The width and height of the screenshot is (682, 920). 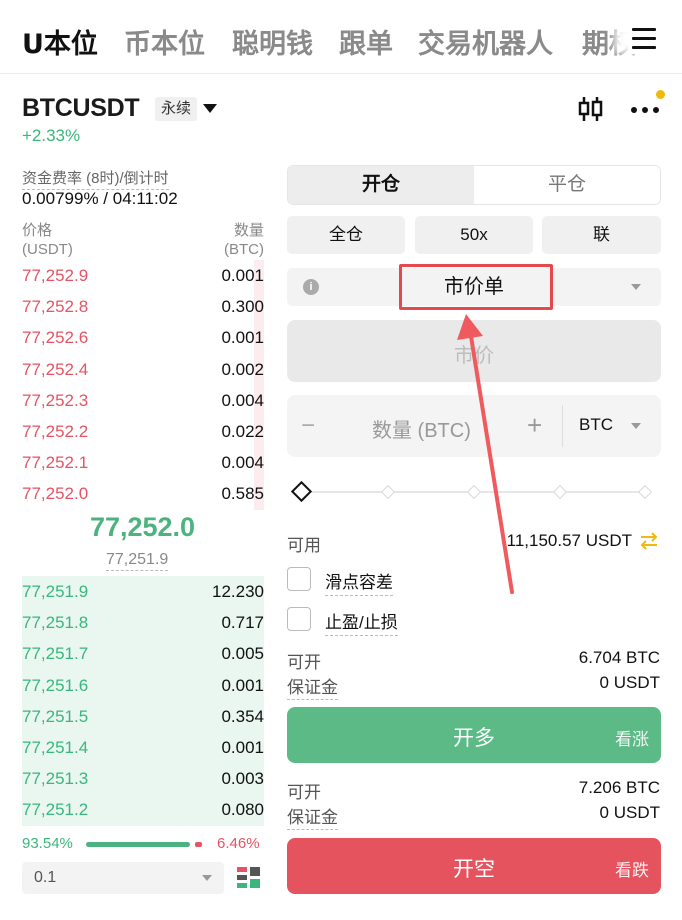 What do you see at coordinates (137, 561) in the screenshot?
I see `mark-price: 77,251.9` at bounding box center [137, 561].